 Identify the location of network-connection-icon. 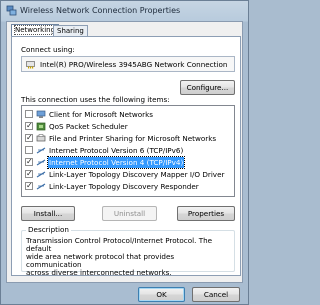
(11, 10).